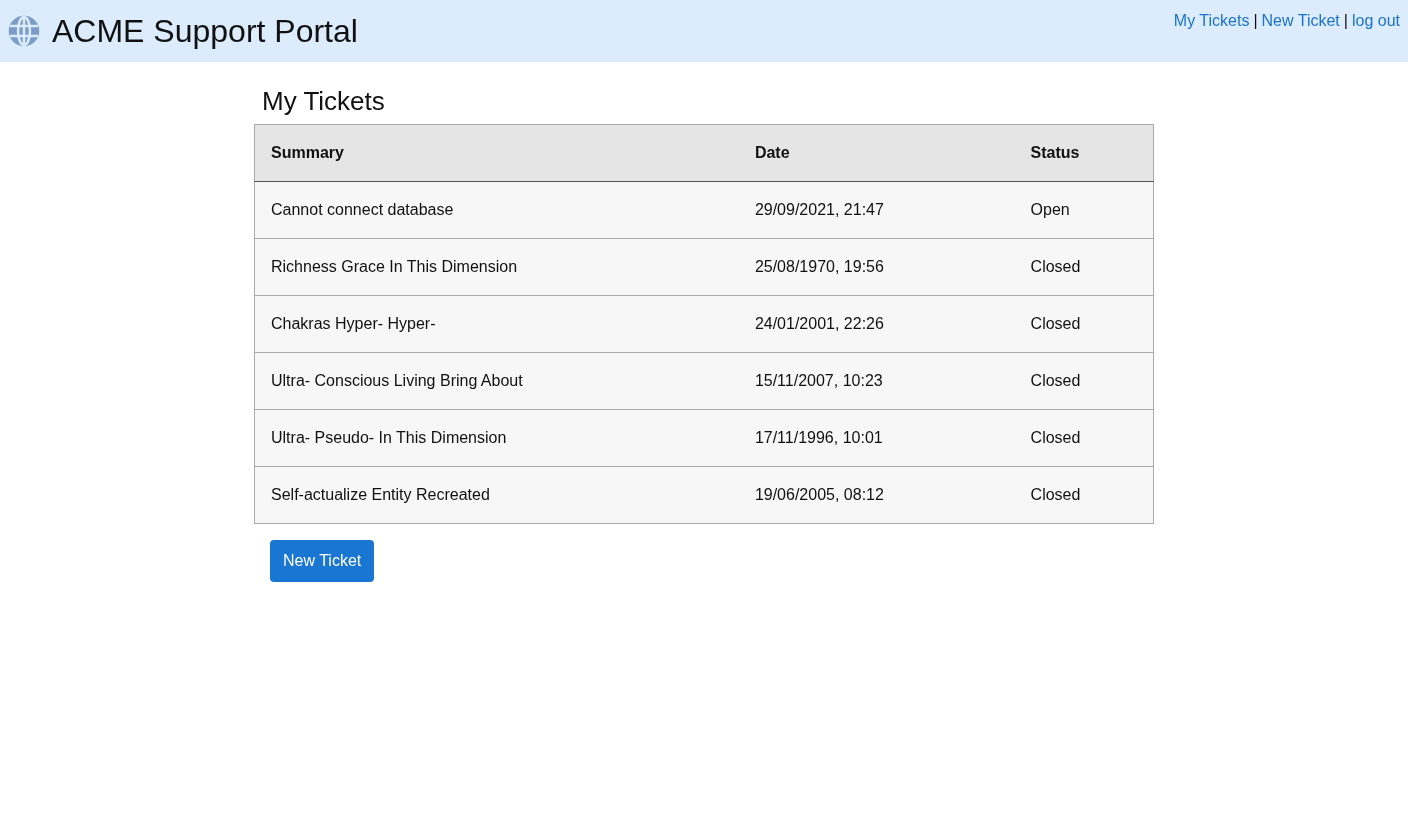 The width and height of the screenshot is (1408, 831). Describe the element at coordinates (876, 153) in the screenshot. I see `column-header: Date` at that location.